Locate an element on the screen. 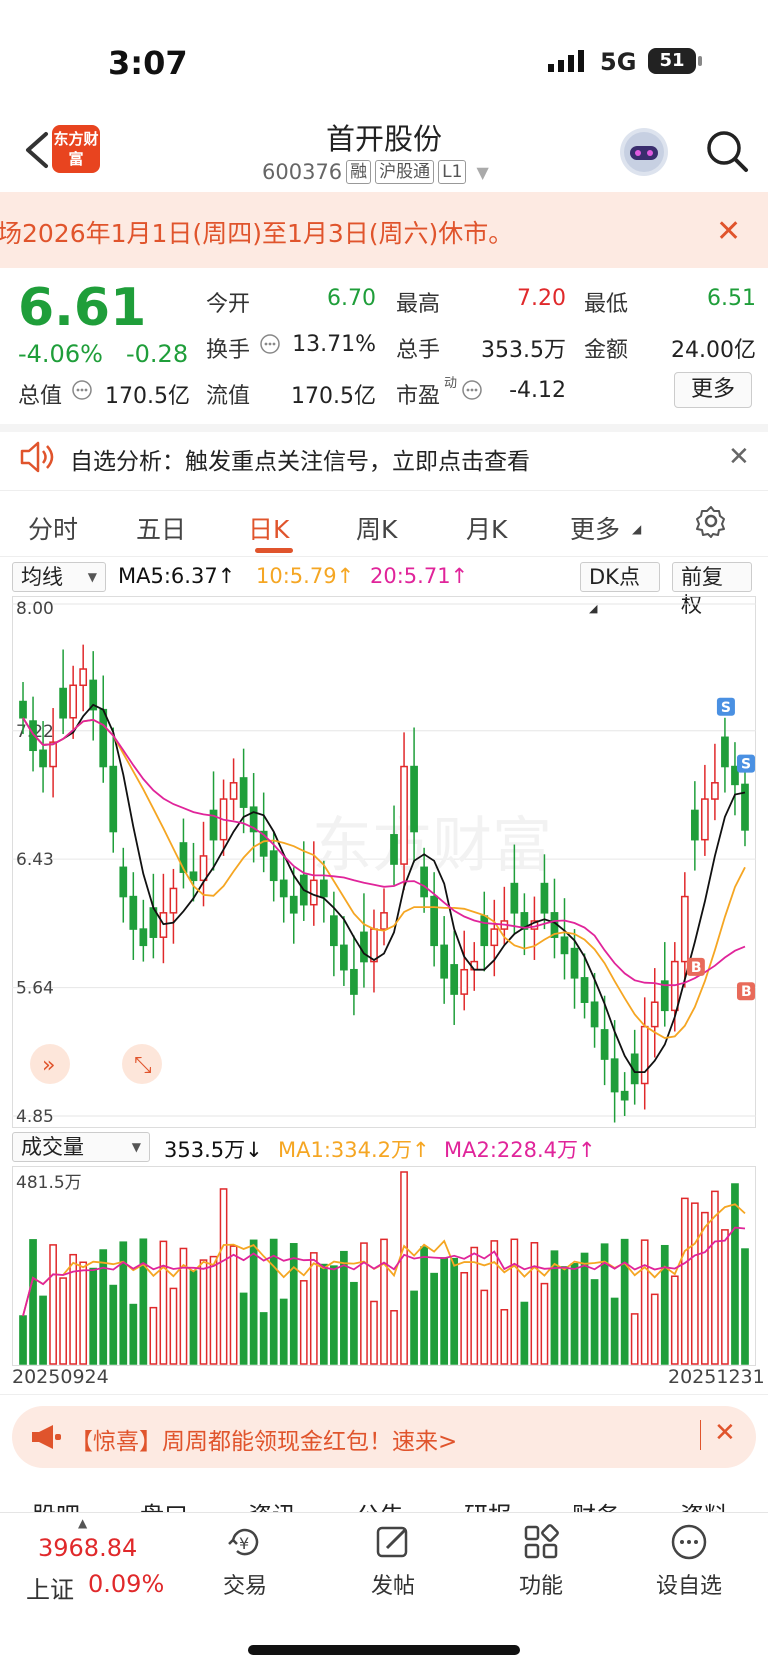 This screenshot has height=1670, width=768. search-icon is located at coordinates (727, 151).